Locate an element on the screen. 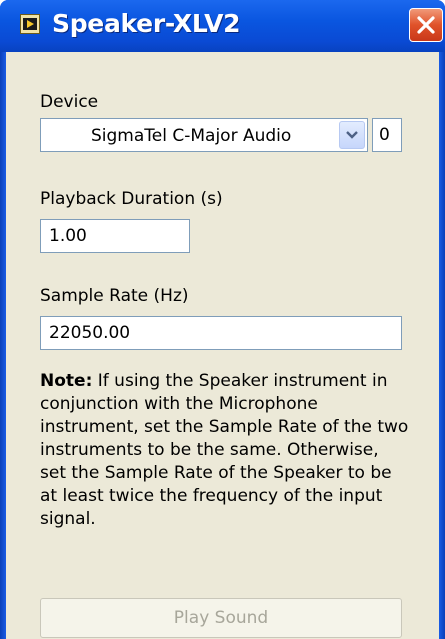 The width and height of the screenshot is (445, 639). sample-rate-label: Sample Rate (Hz) is located at coordinates (114, 296).